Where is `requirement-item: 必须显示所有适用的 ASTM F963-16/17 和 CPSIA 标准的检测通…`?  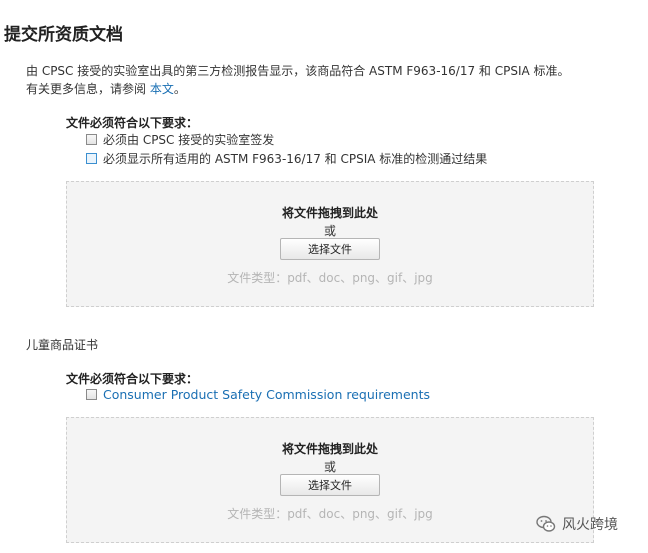
requirement-item: 必须显示所有适用的 ASTM F963-16/17 和 CPSIA 标准的检测通… is located at coordinates (286, 158).